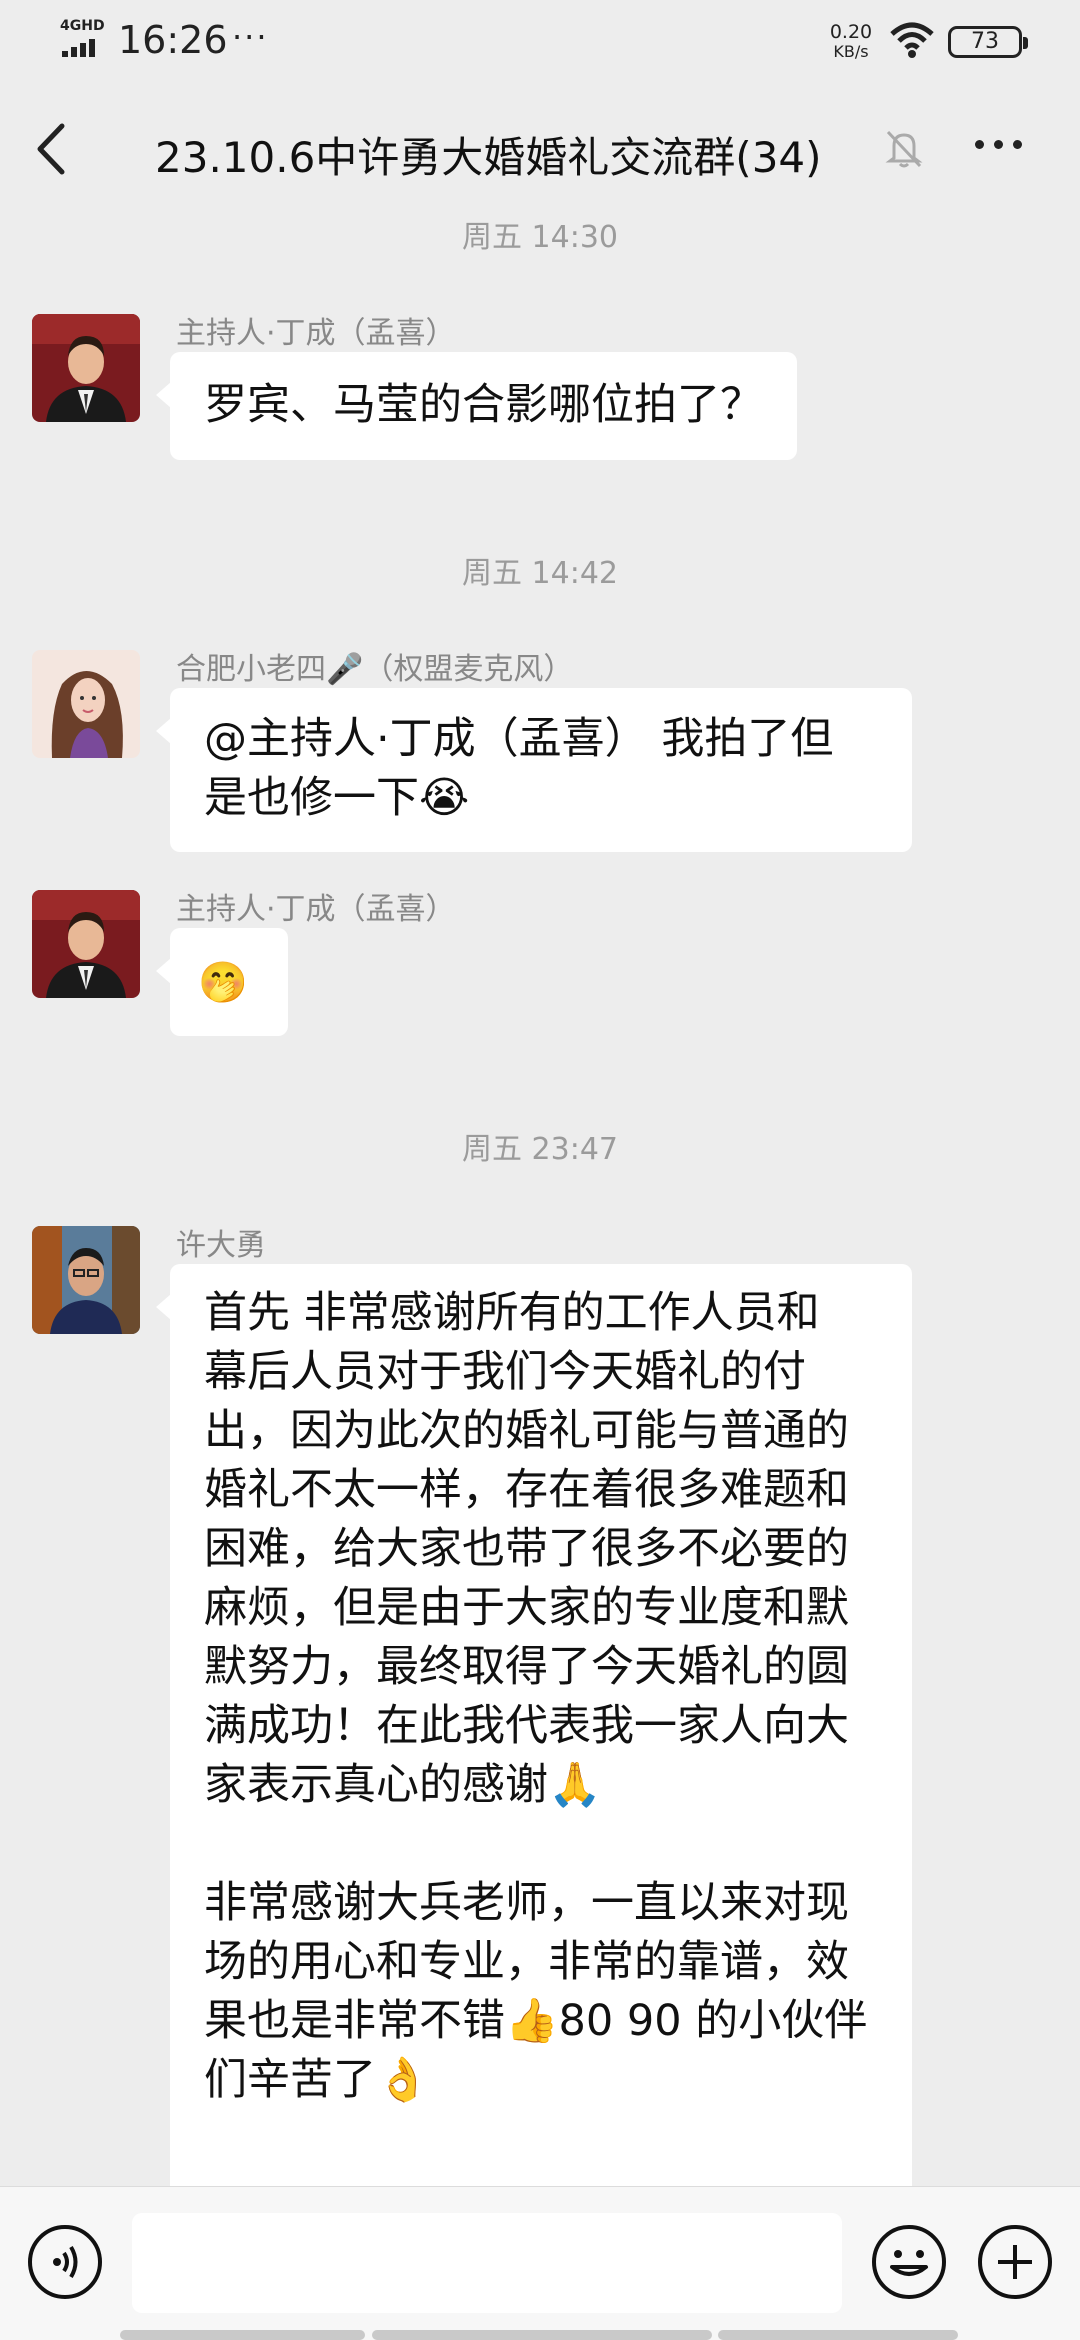  What do you see at coordinates (536, 2021) in the screenshot?
I see `message-text: 果也是非常不错👍80 90 的小伙伴` at bounding box center [536, 2021].